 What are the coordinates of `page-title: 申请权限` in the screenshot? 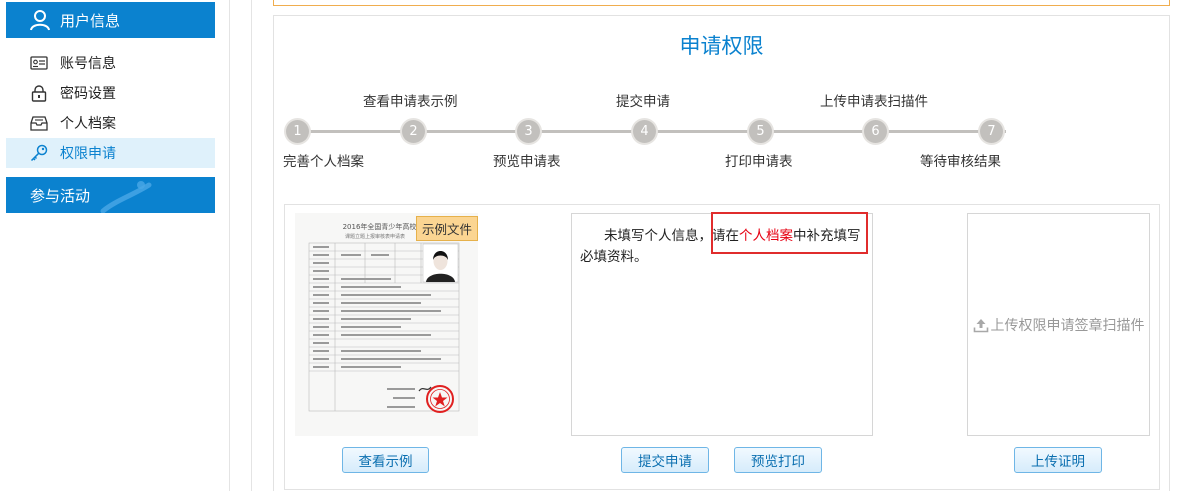 It's located at (721, 46).